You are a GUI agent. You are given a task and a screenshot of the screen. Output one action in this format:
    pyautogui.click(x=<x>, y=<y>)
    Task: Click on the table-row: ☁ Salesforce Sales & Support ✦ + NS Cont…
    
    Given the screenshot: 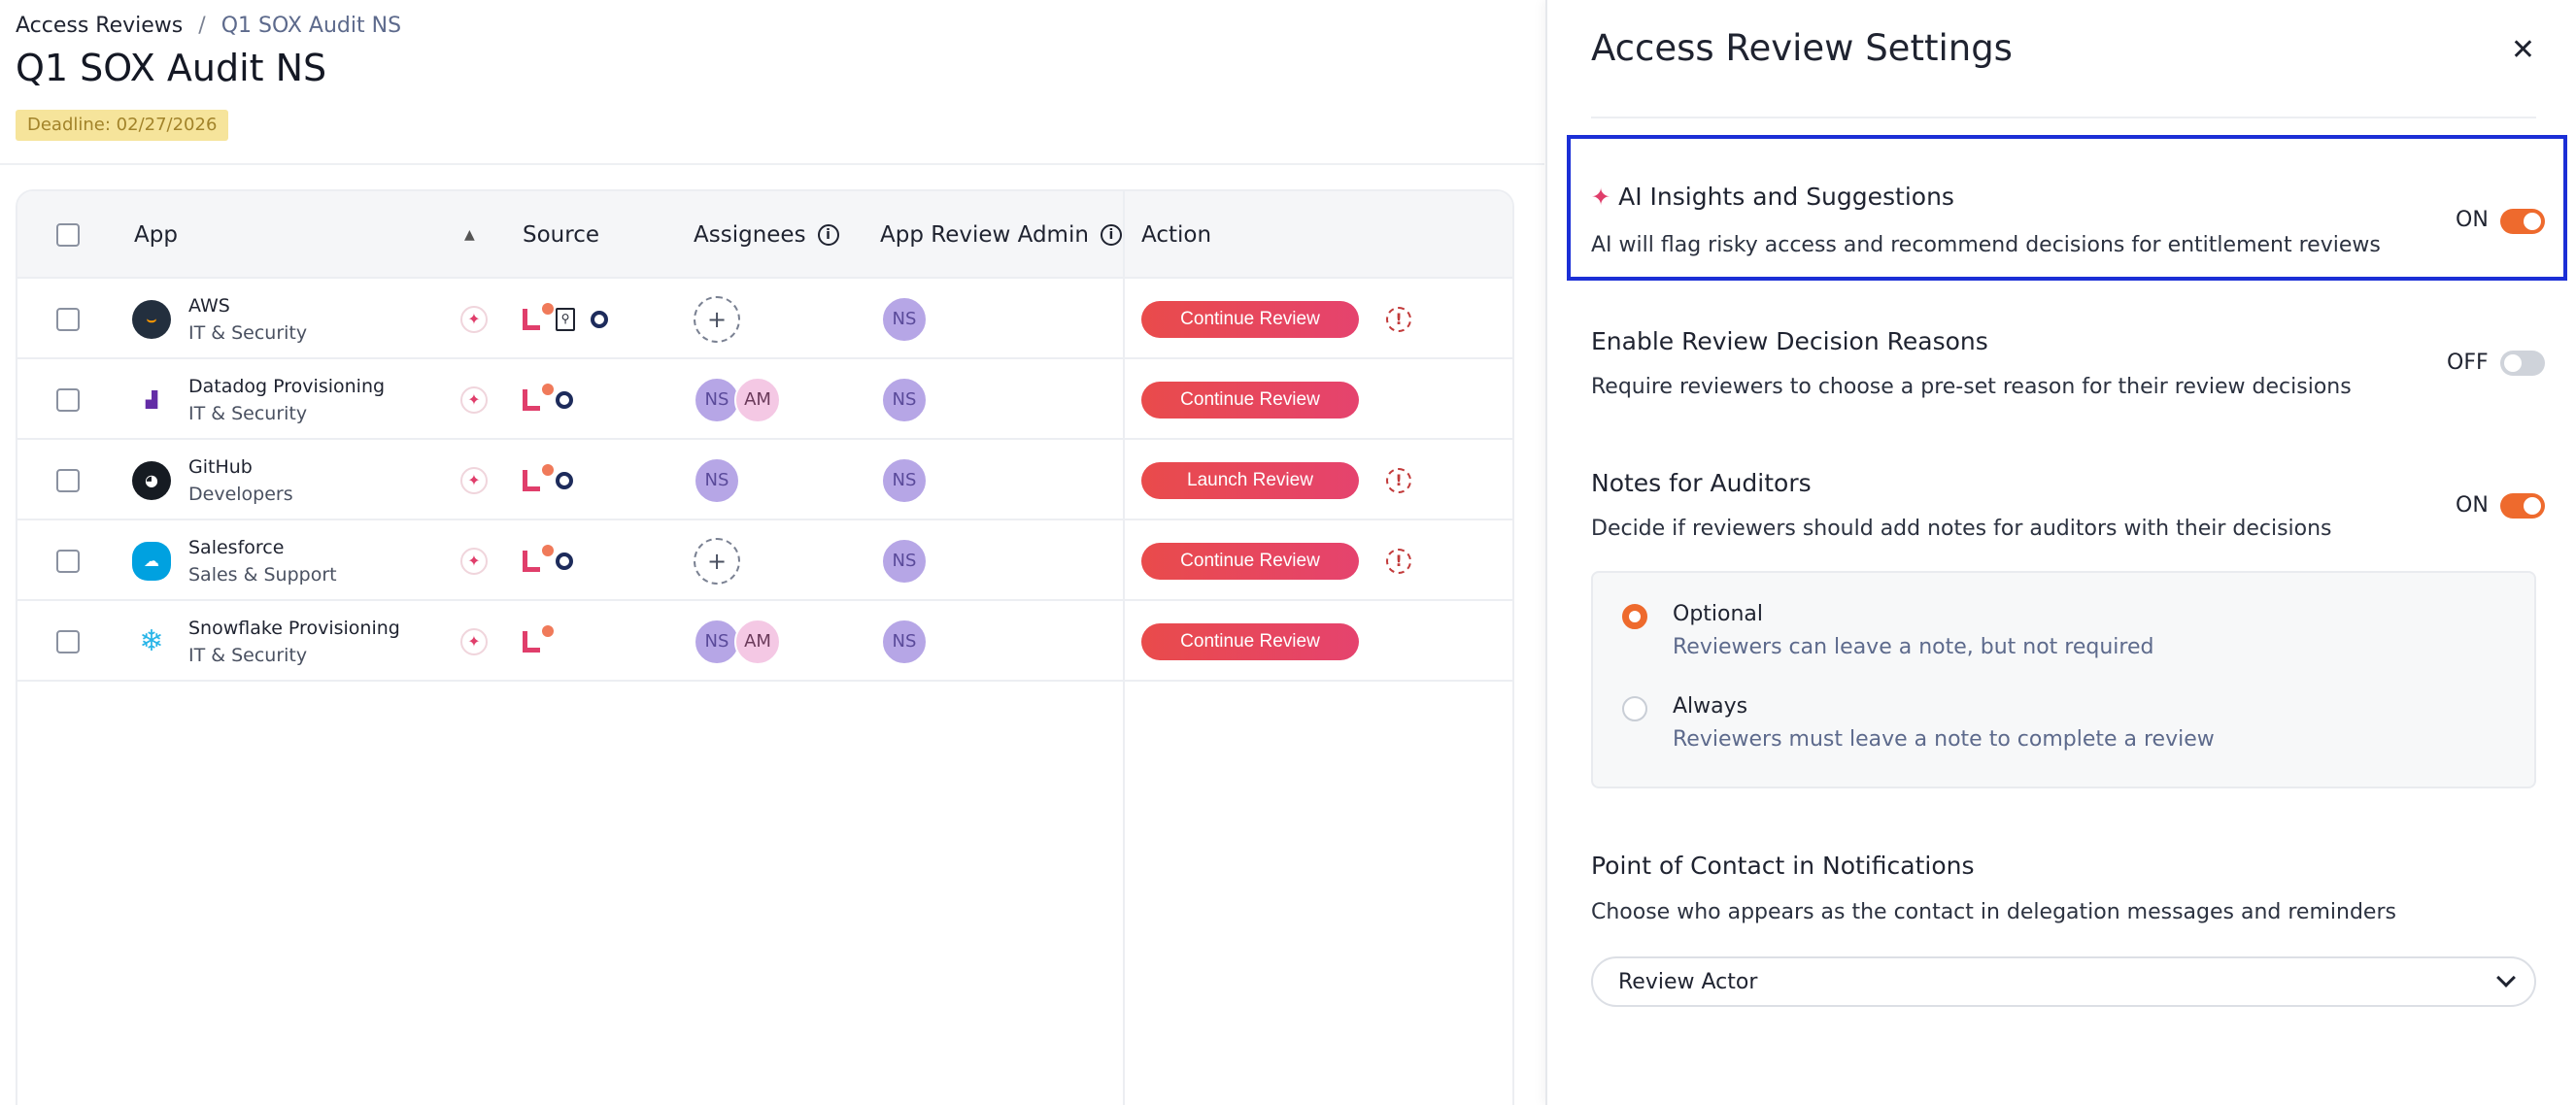 What is the action you would take?
    pyautogui.click(x=764, y=560)
    